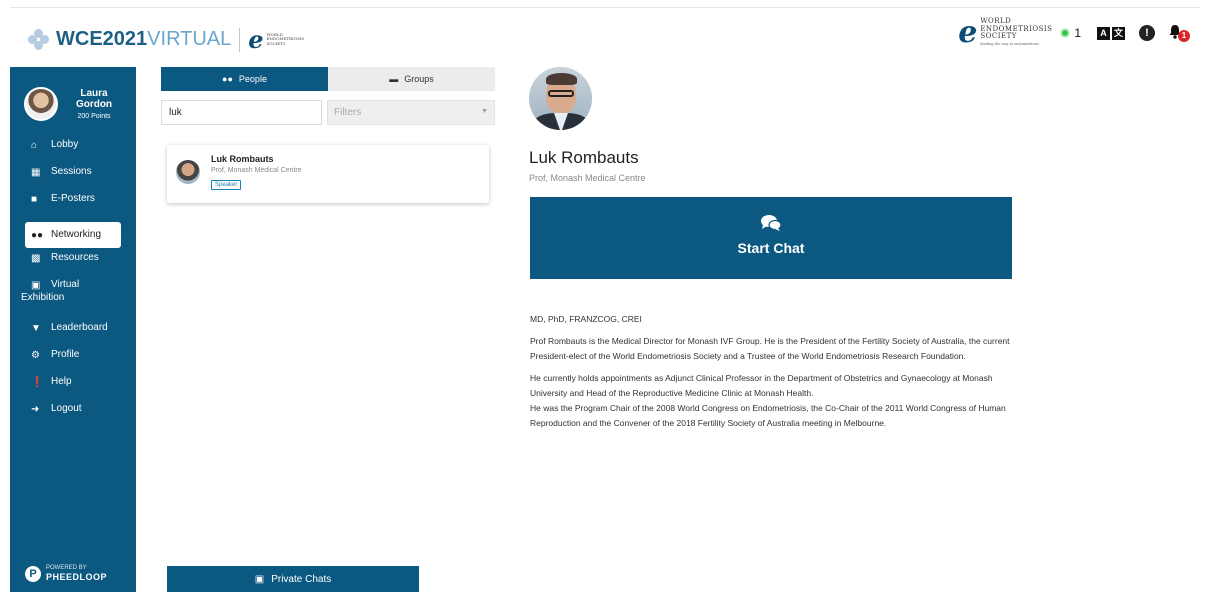  What do you see at coordinates (73, 335) in the screenshot?
I see `sidebar-item-leaderboard: ▼ Leaderboard` at bounding box center [73, 335].